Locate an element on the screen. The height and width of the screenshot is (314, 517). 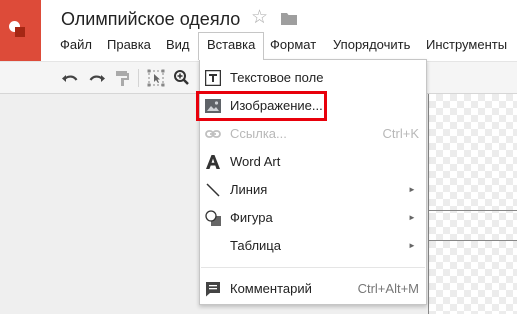
menu-arrange: Упорядочить is located at coordinates (371, 45).